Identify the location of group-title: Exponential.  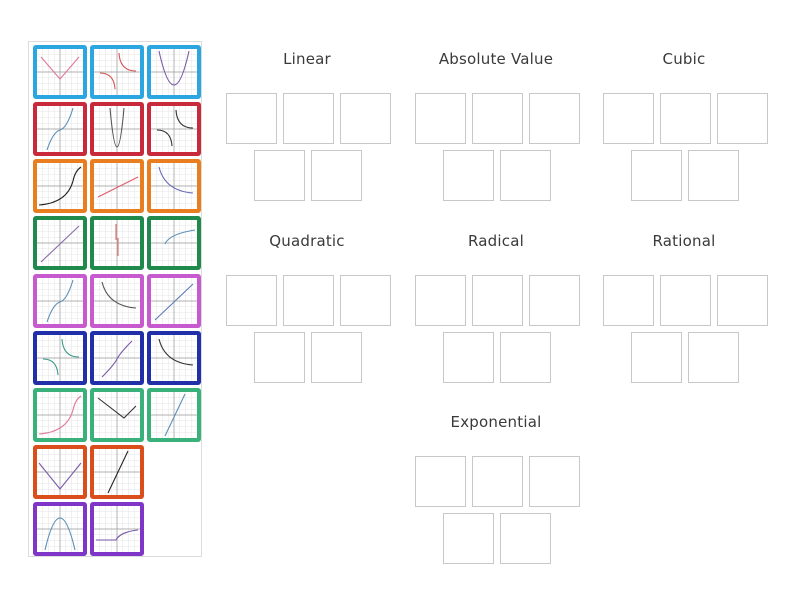
(496, 422).